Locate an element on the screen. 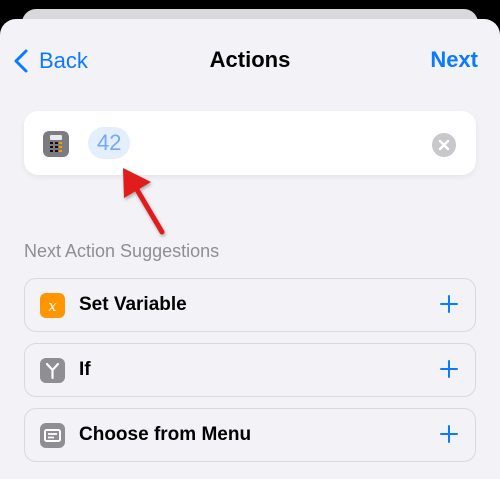  number-value-token: 42 is located at coordinates (109, 143).